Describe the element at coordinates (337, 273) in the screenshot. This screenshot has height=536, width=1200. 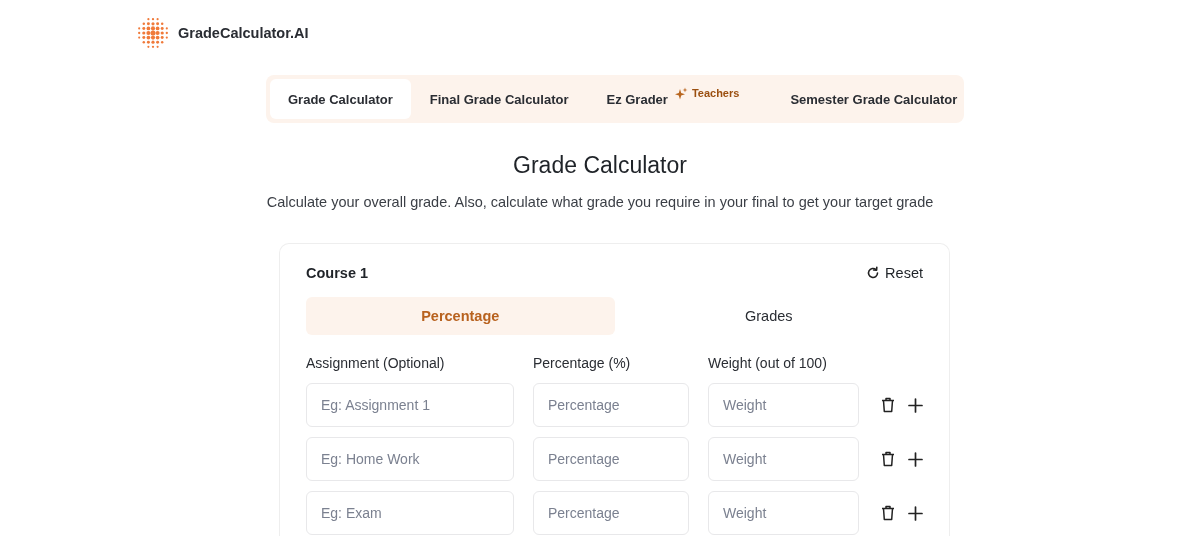
I see `course-title: Course 1` at that location.